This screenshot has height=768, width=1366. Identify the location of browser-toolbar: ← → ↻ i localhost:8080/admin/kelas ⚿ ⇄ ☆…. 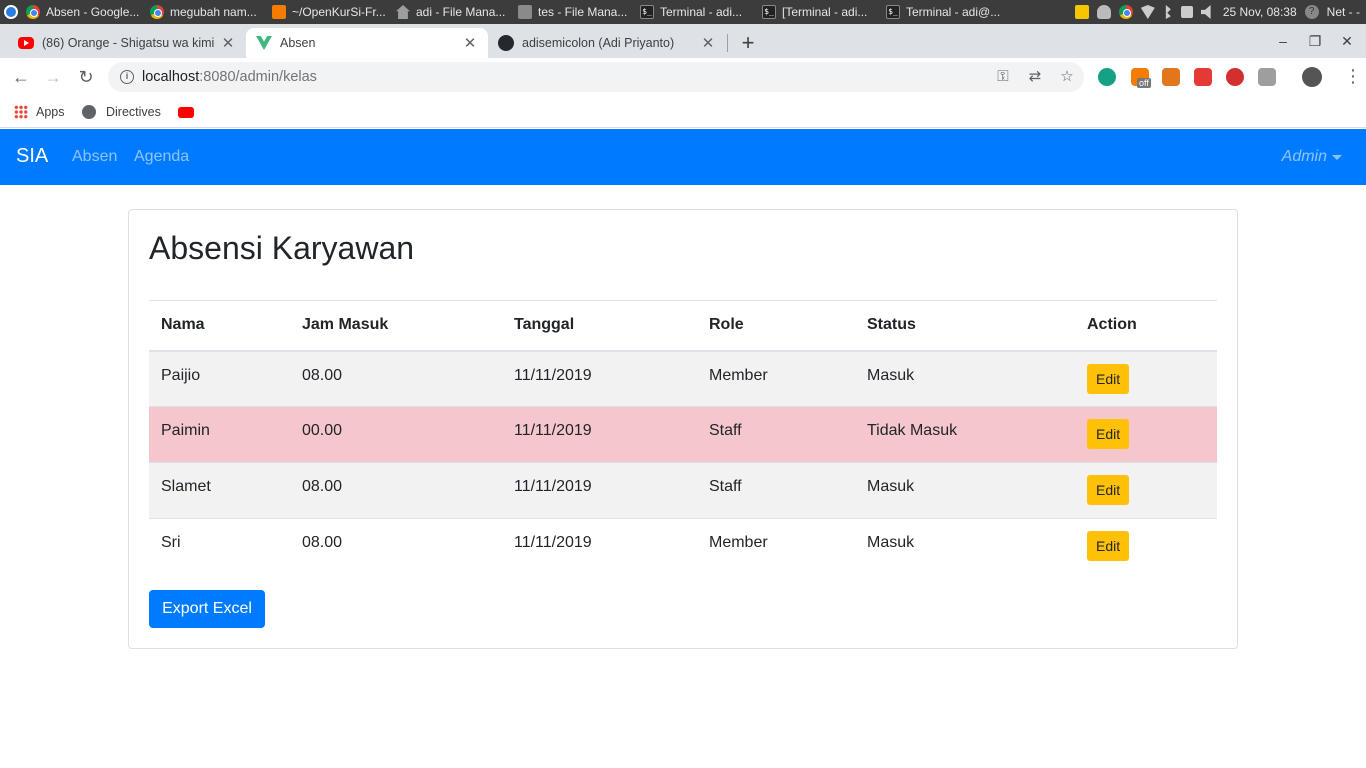
(683, 77).